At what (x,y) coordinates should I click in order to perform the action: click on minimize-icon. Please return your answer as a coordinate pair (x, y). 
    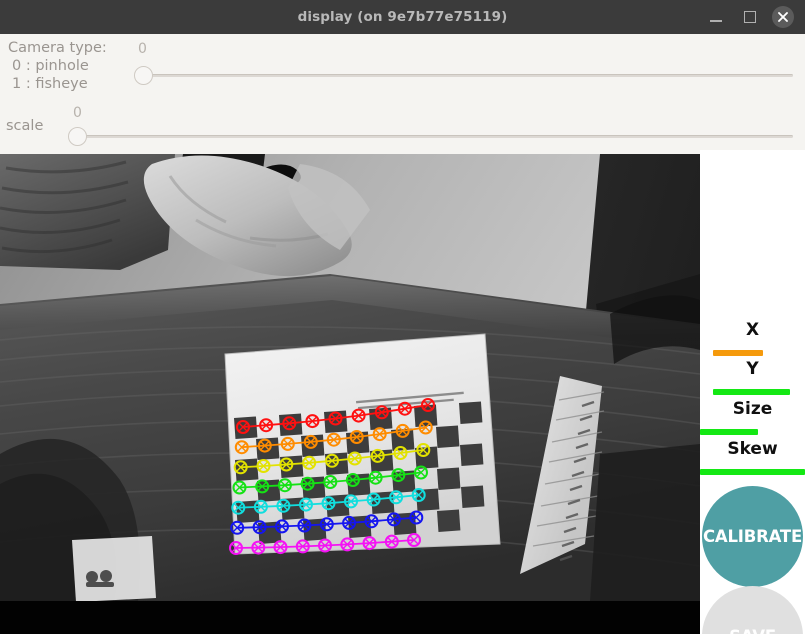
    Looking at the image, I should click on (716, 21).